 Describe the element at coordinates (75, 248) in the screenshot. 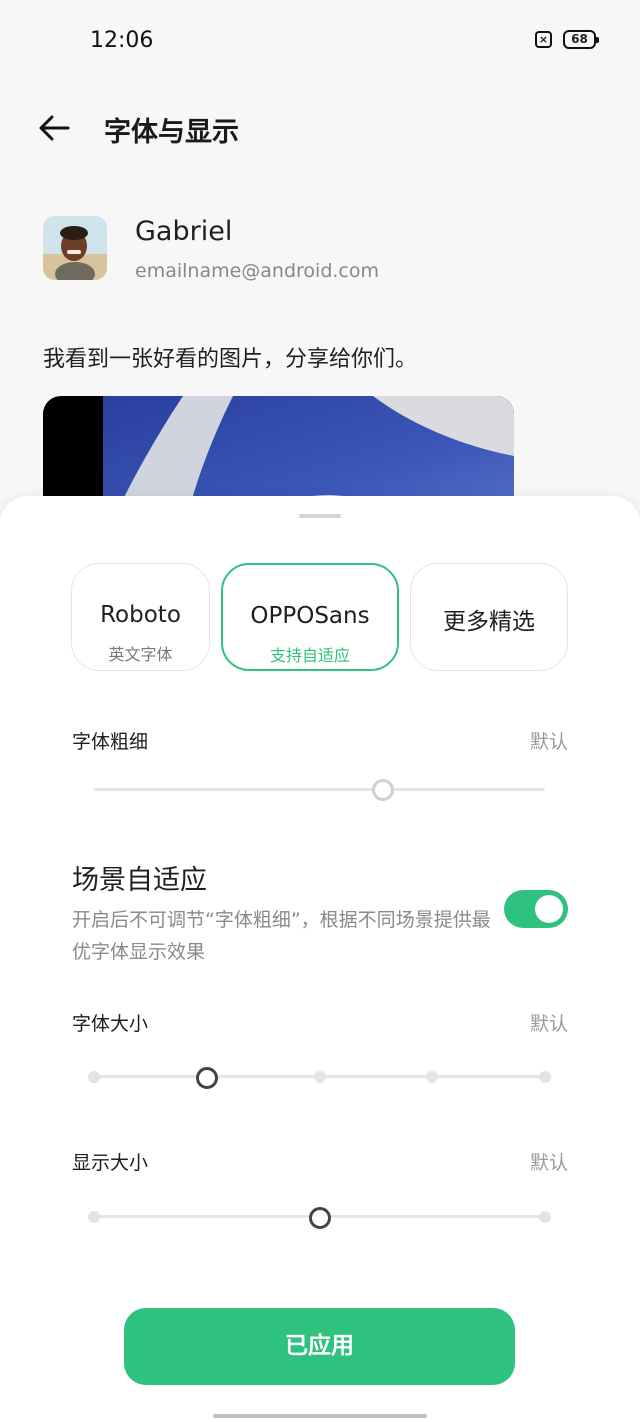

I see `avatar` at that location.